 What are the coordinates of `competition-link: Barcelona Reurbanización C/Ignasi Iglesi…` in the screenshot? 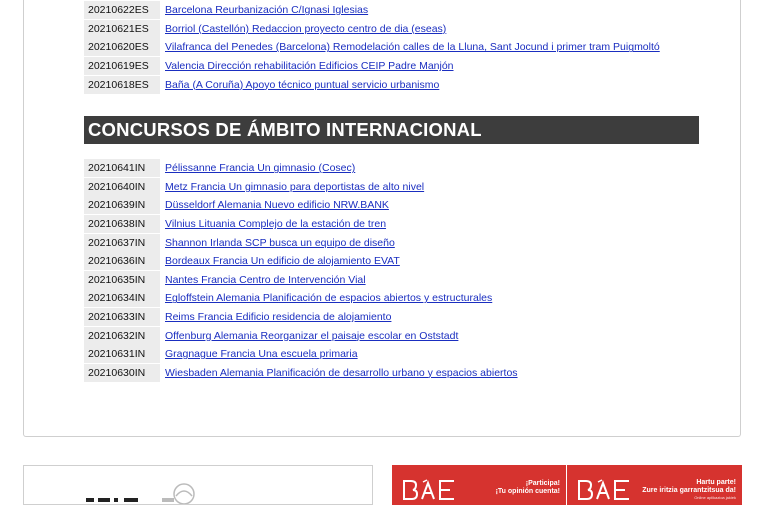 It's located at (266, 10).